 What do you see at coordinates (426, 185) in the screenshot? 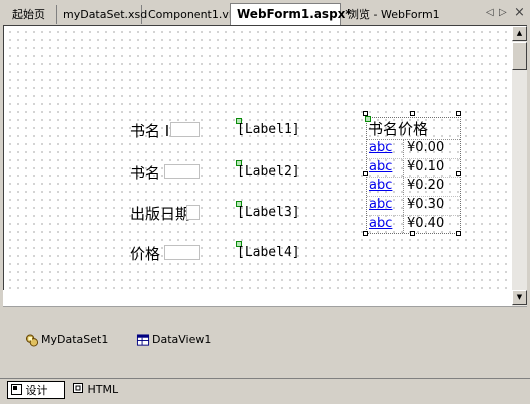
I see `grid-row-price: ¥0.20` at bounding box center [426, 185].